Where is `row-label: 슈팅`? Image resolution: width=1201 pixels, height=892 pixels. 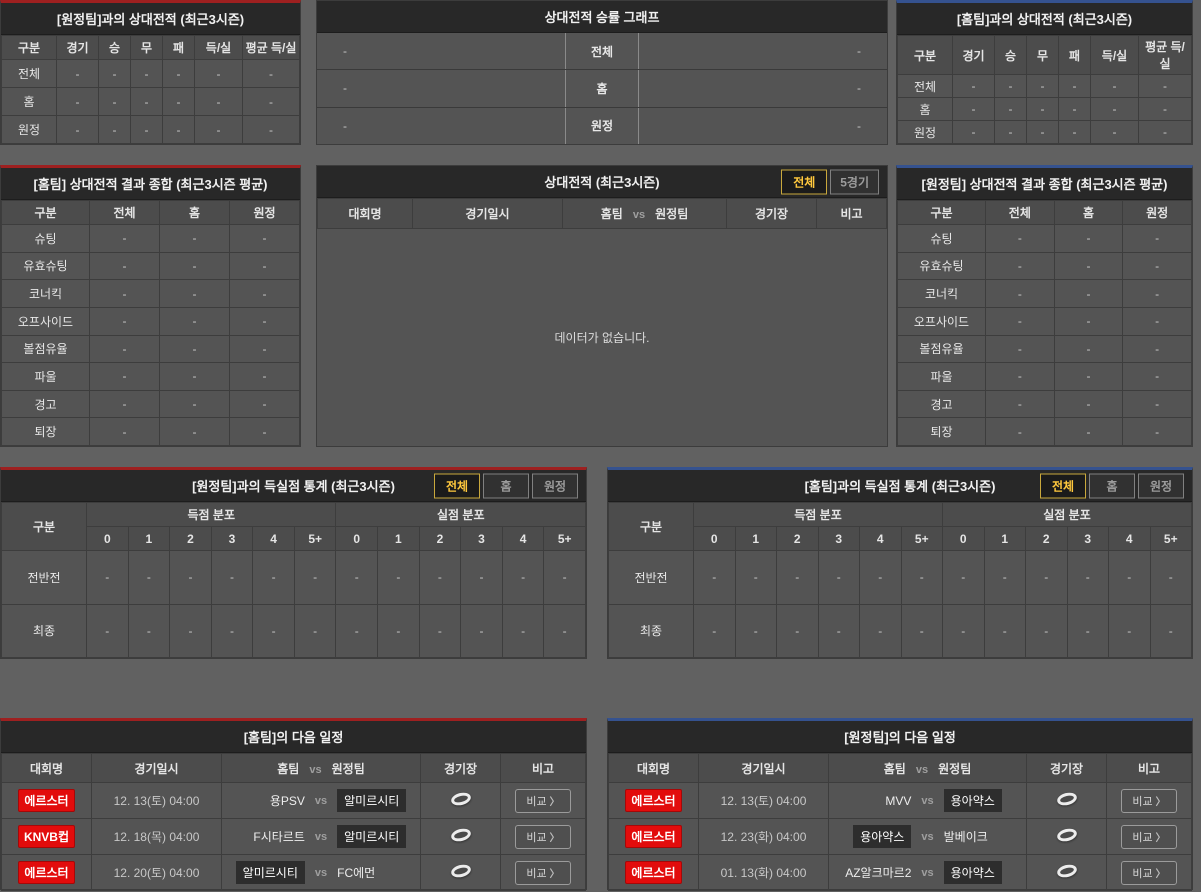
row-label: 슈팅 is located at coordinates (941, 238).